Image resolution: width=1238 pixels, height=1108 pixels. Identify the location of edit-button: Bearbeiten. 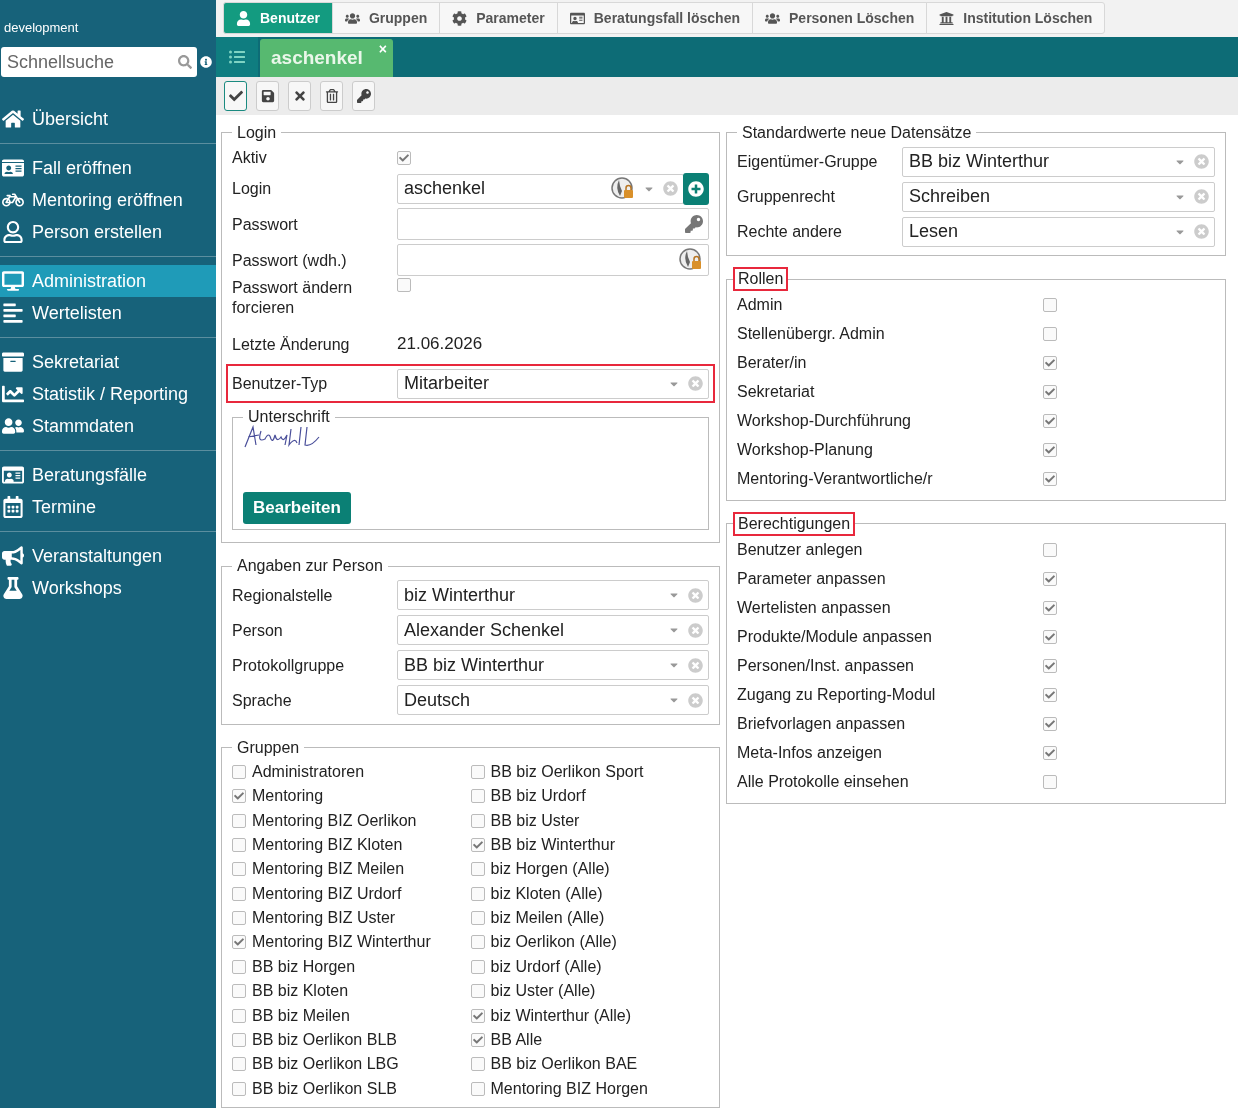
(297, 508).